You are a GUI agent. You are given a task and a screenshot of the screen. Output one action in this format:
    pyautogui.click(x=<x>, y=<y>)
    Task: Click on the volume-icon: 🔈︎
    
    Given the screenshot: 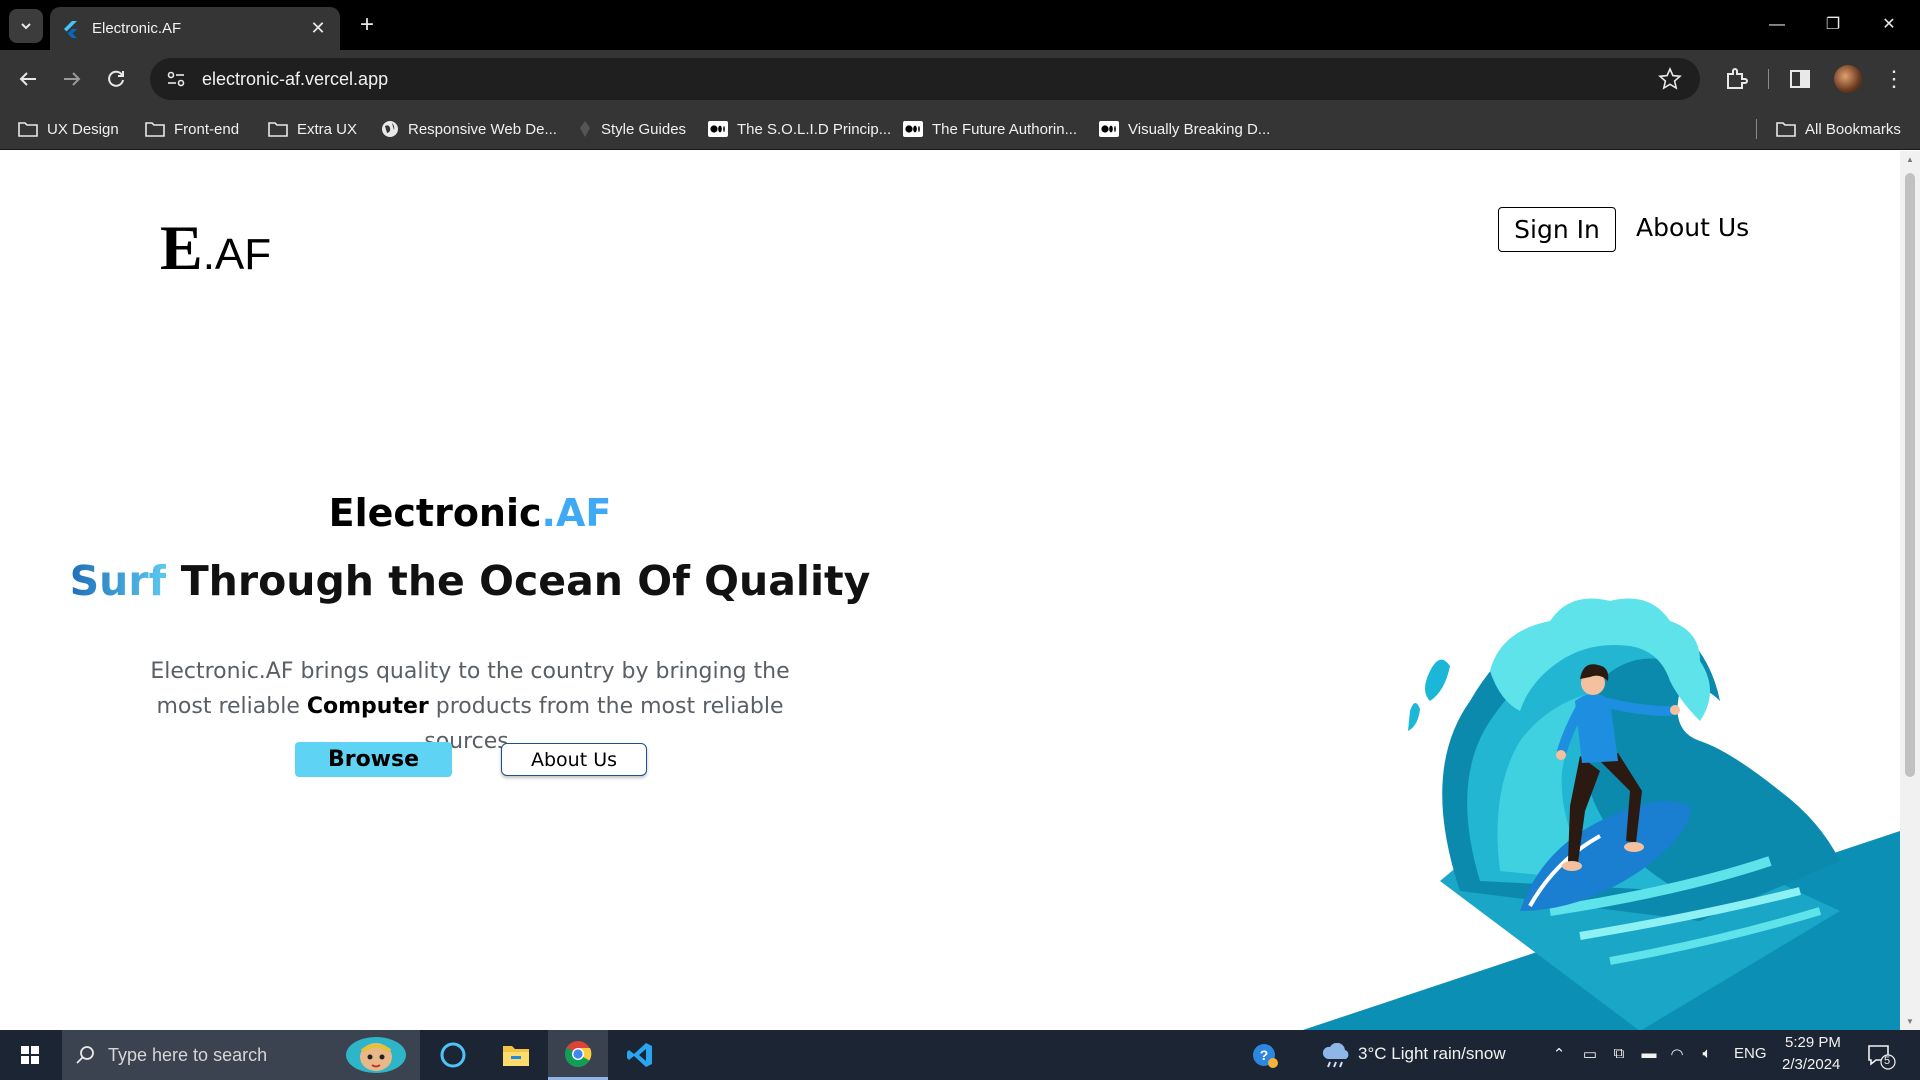 What is the action you would take?
    pyautogui.click(x=1707, y=1055)
    